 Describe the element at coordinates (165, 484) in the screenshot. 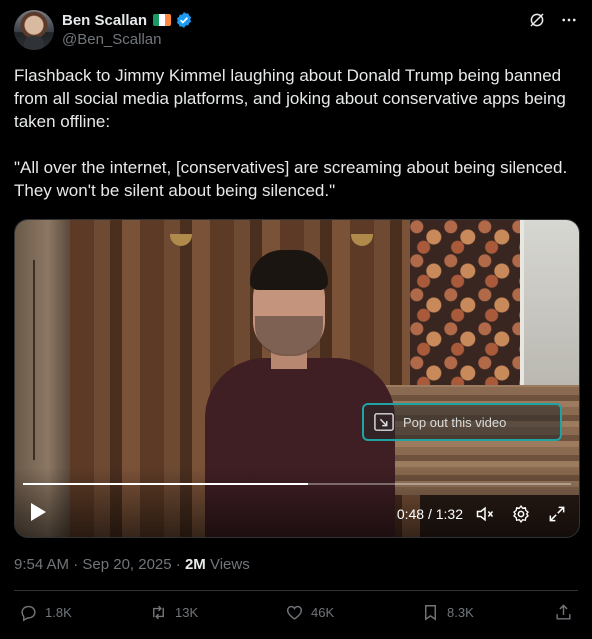

I see `video-progress-fill` at that location.